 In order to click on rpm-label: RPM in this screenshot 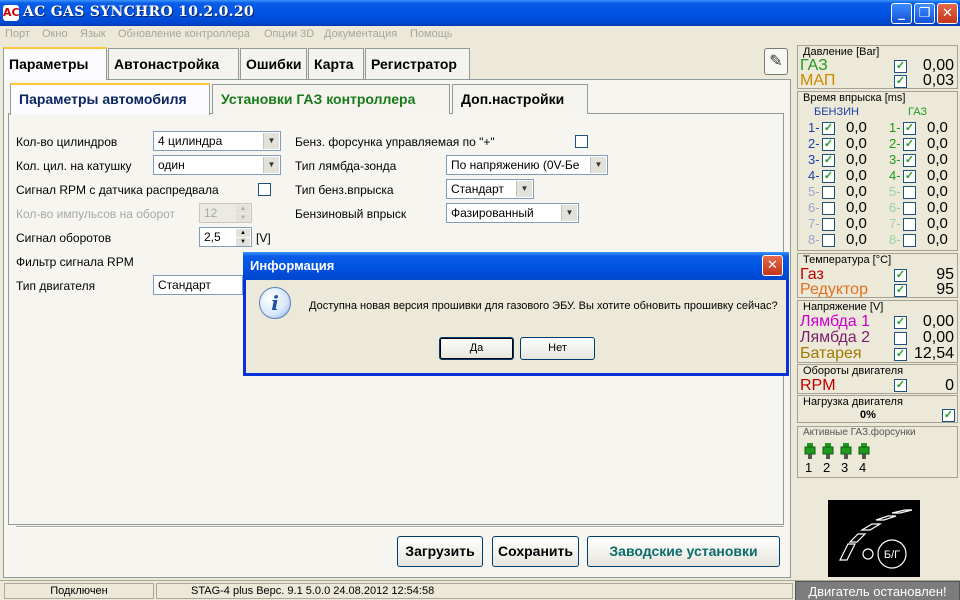, I will do `click(818, 385)`.